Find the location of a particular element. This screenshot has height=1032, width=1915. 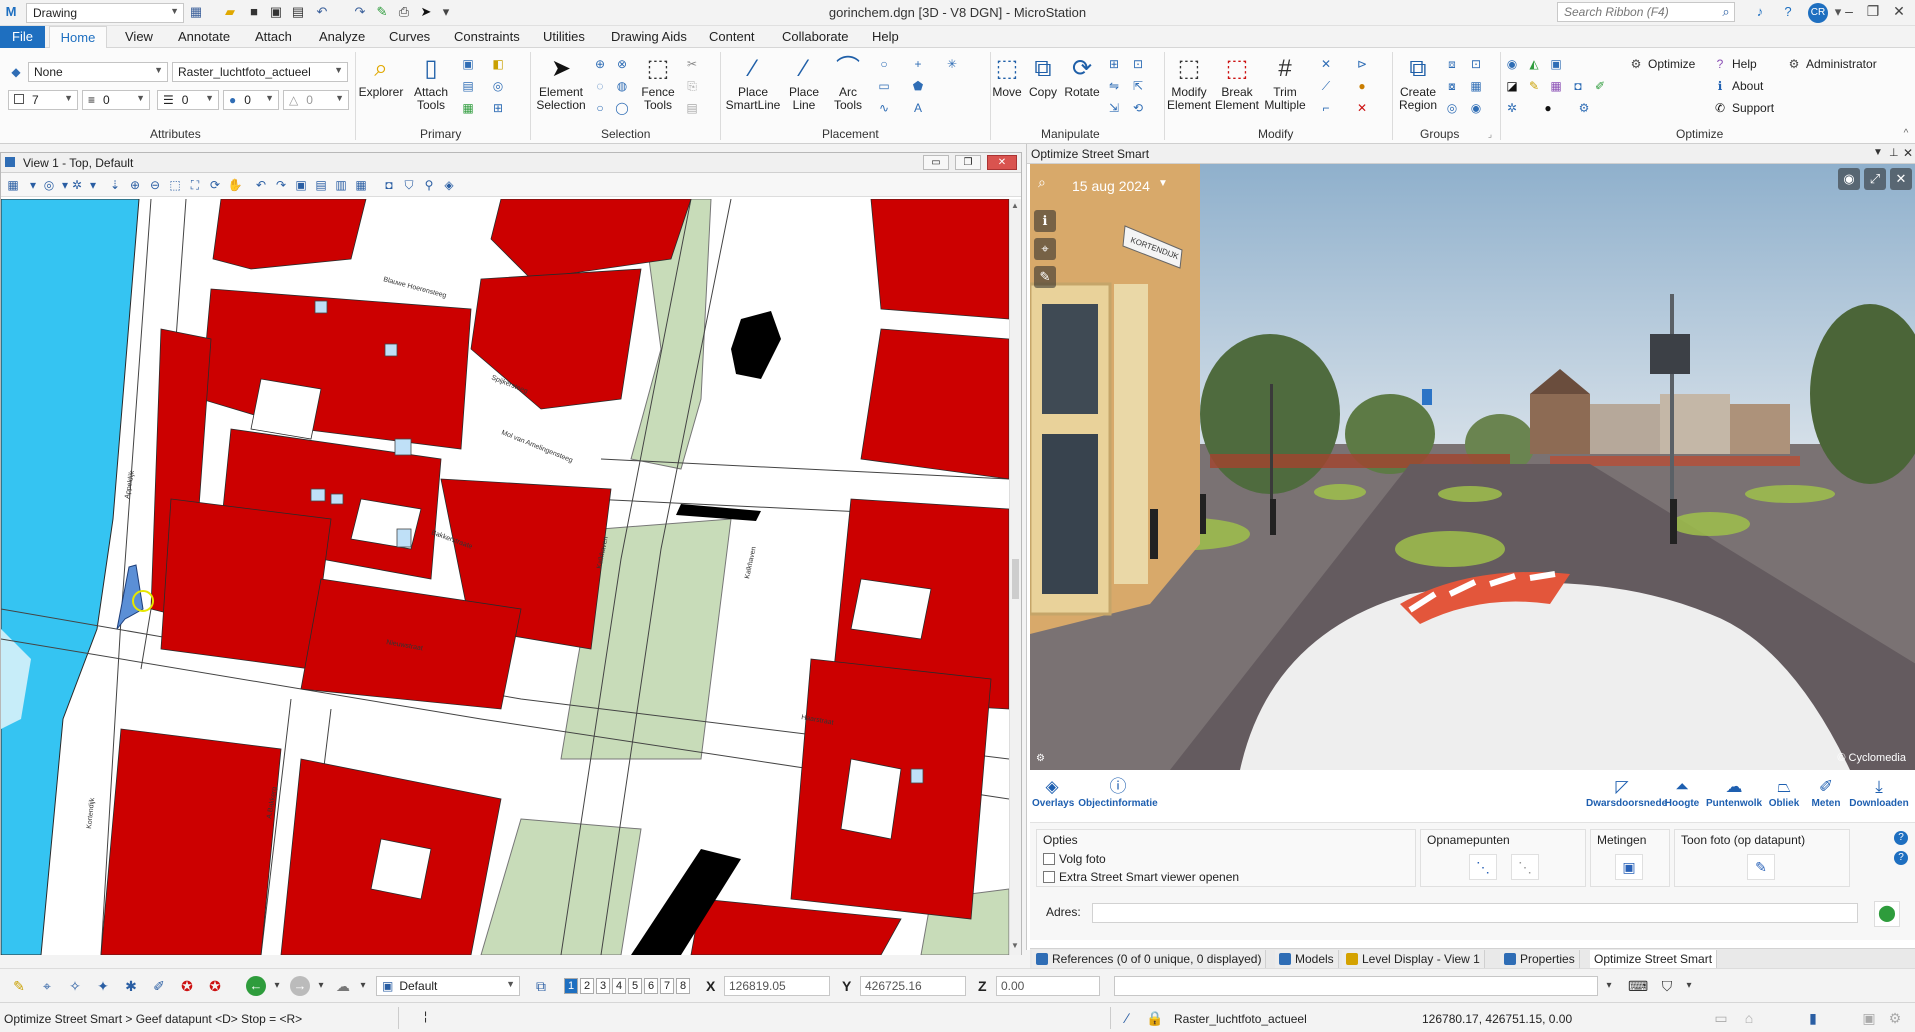

levels-icon: ◧ is located at coordinates (498, 64).